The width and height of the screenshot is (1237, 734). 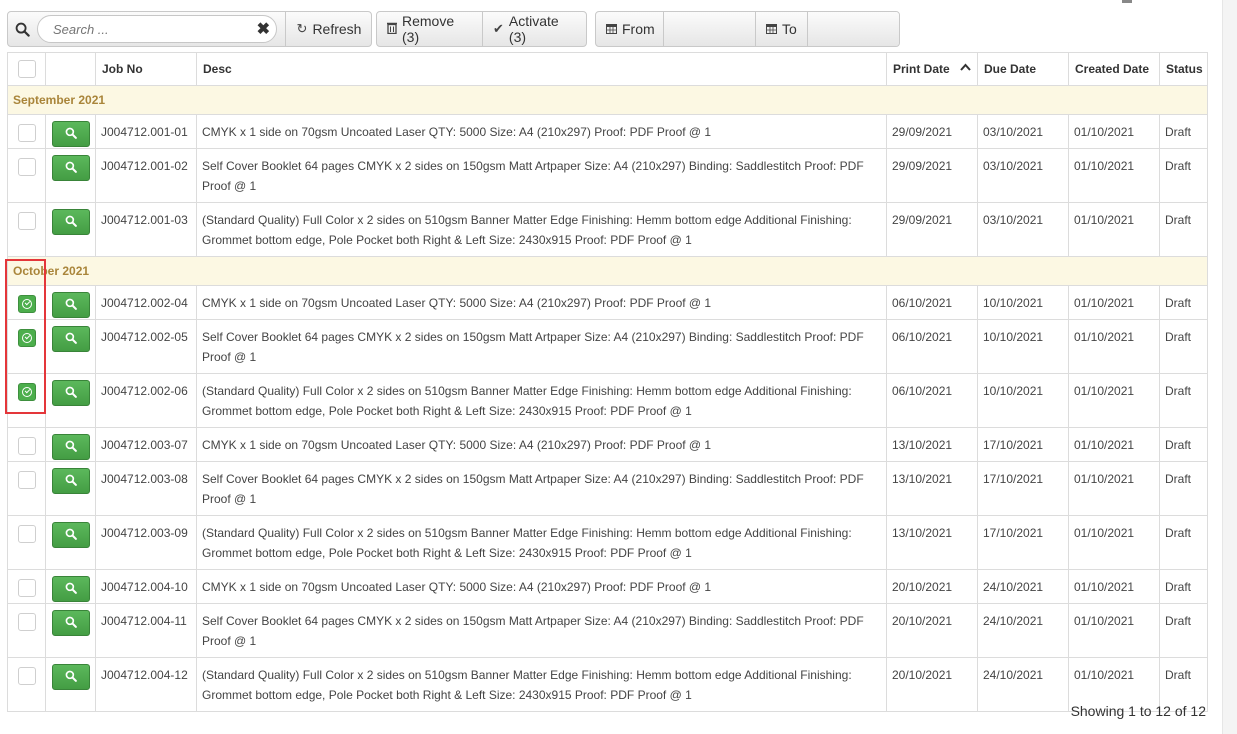 I want to click on activate-button: ✔ Activate (3), so click(x=534, y=29).